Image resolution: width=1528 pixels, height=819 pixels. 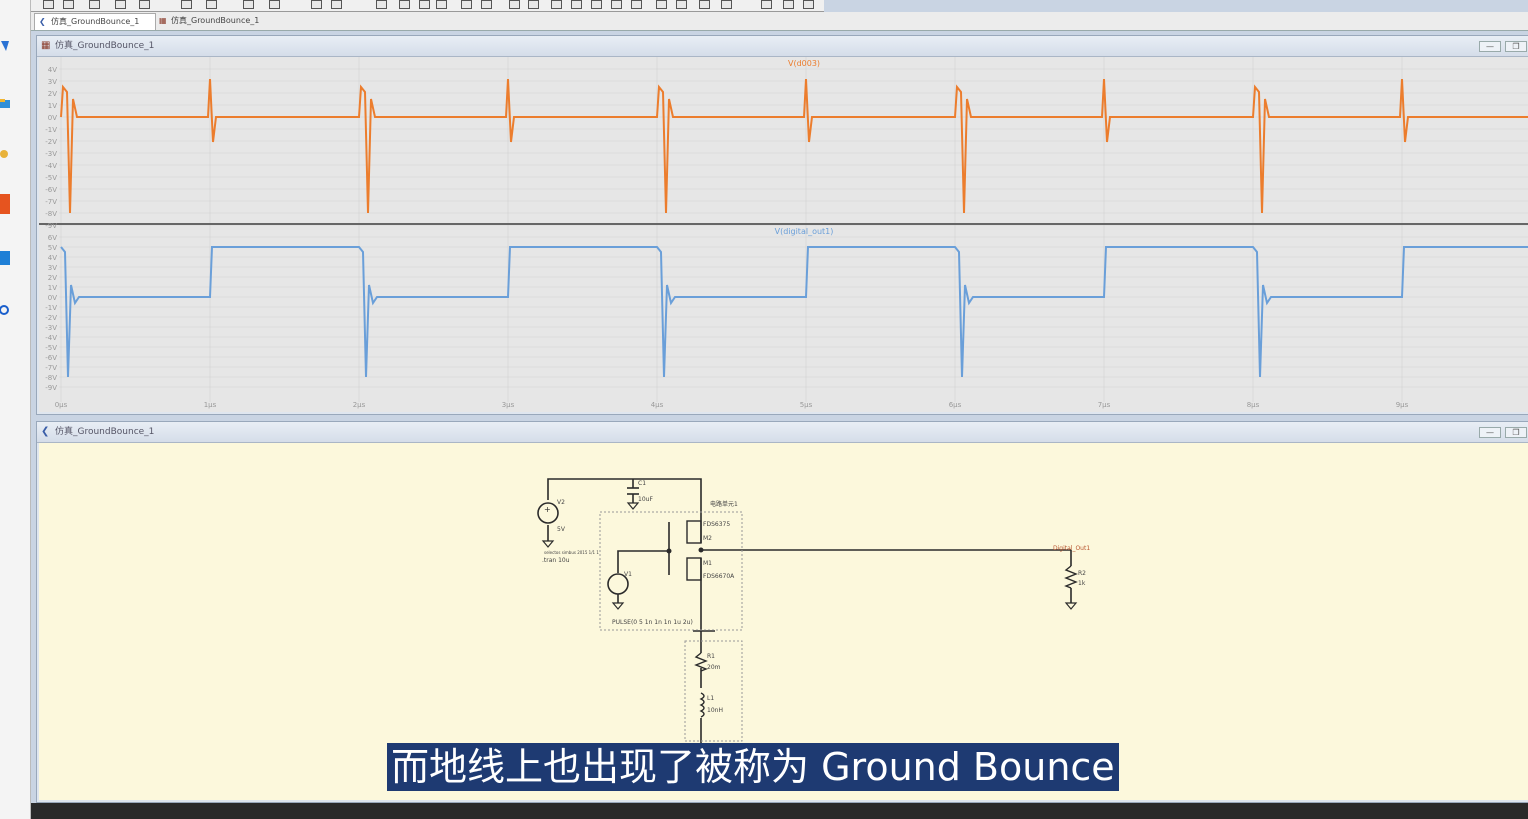 I want to click on app-icon, so click(x=5, y=257).